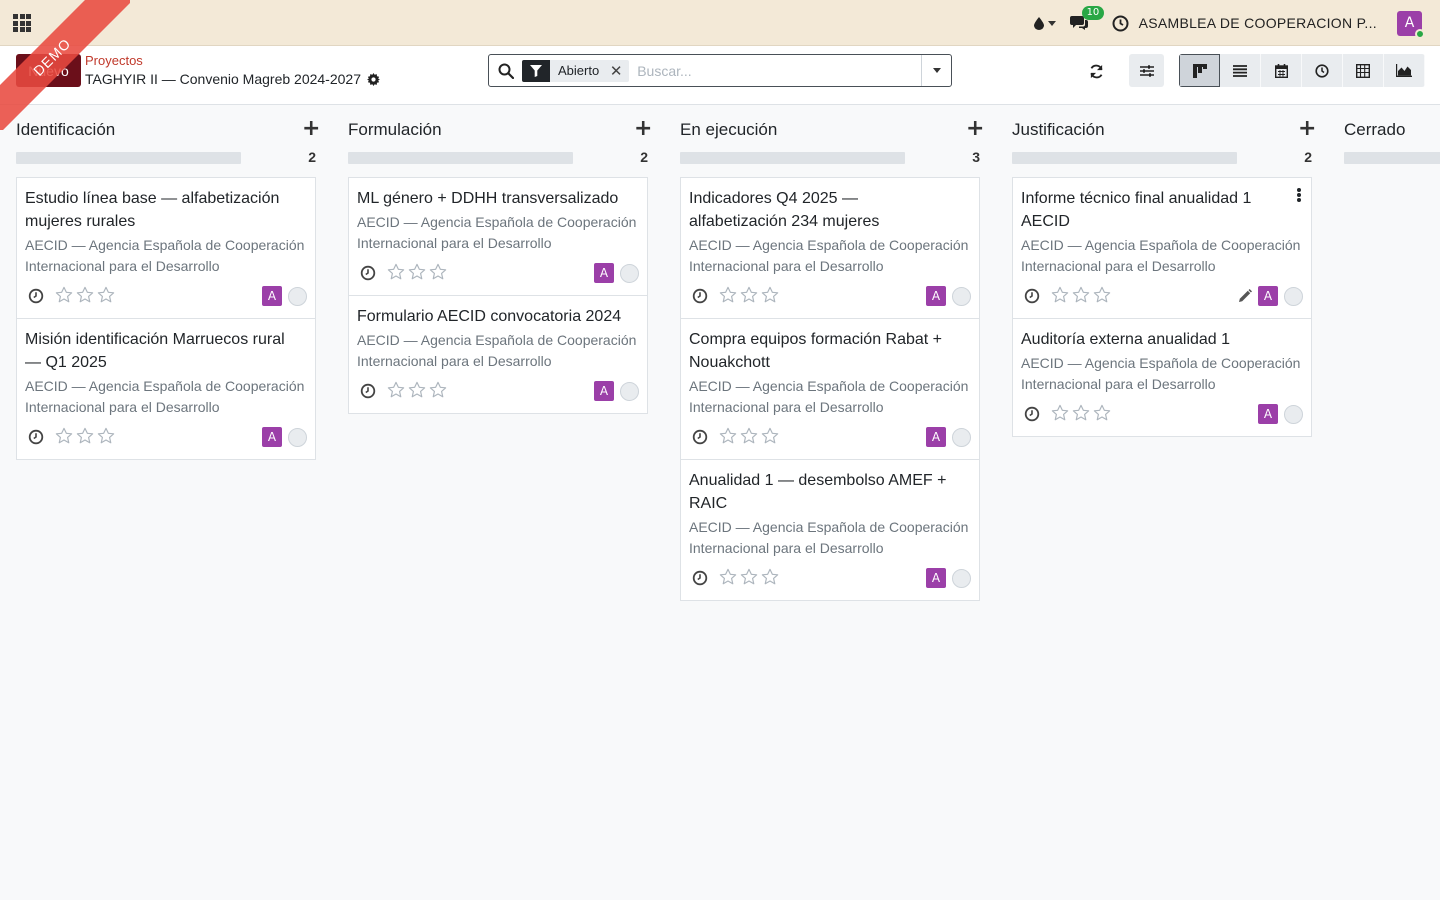 The image size is (1440, 900). What do you see at coordinates (775, 70) in the screenshot?
I see `search-input` at bounding box center [775, 70].